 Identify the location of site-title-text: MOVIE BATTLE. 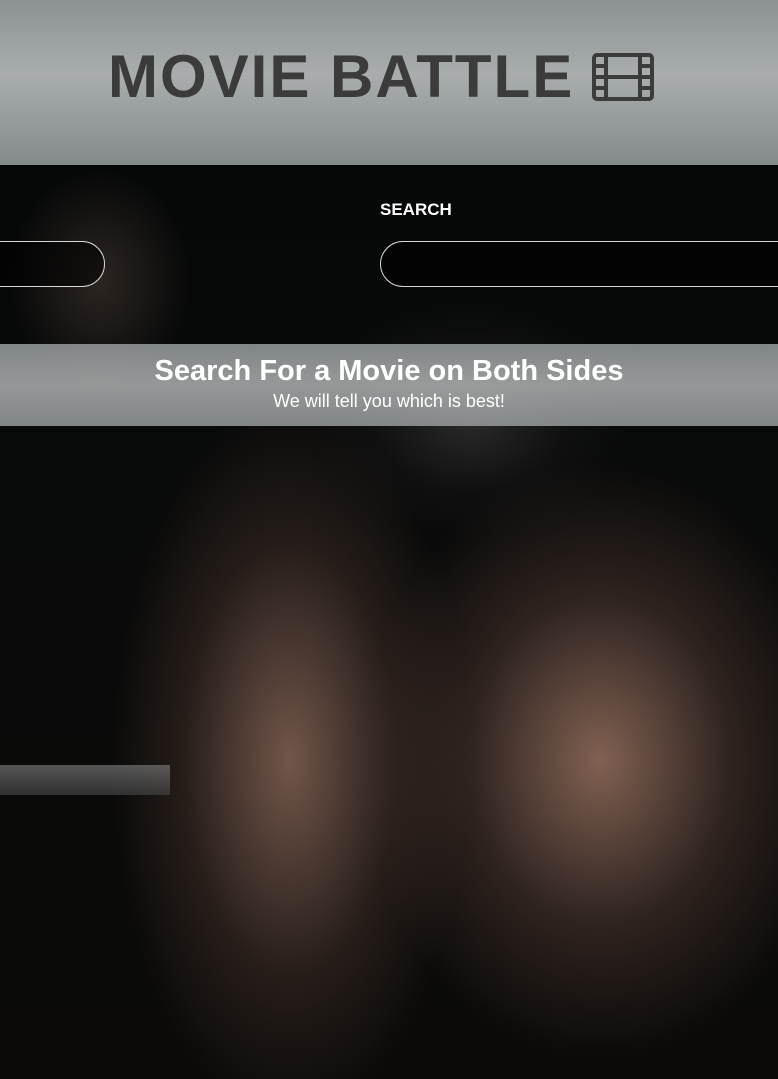
(341, 76).